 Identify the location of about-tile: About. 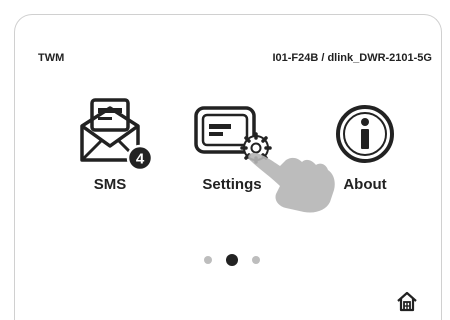
(365, 149).